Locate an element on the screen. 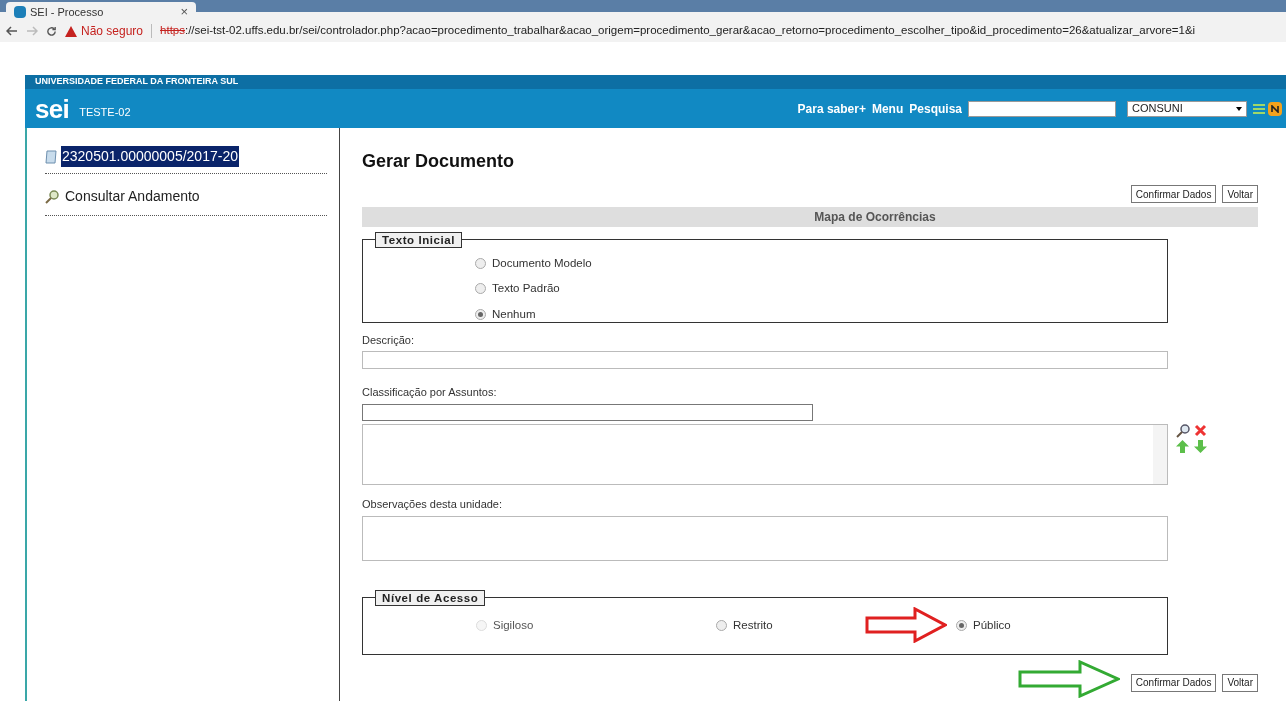 The height and width of the screenshot is (703, 1286). logo: sei is located at coordinates (52, 108).